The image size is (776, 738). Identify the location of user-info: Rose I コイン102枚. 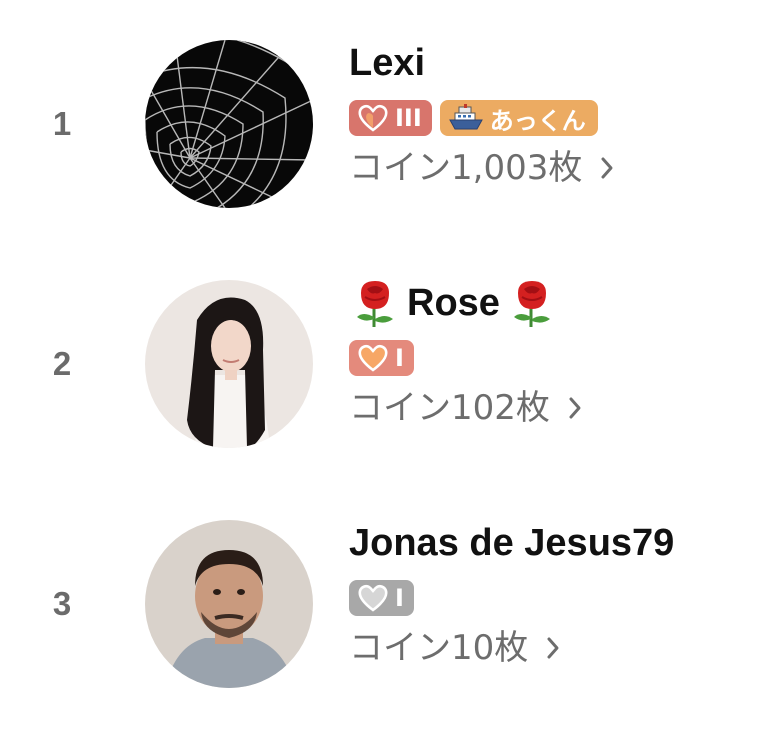
(559, 355).